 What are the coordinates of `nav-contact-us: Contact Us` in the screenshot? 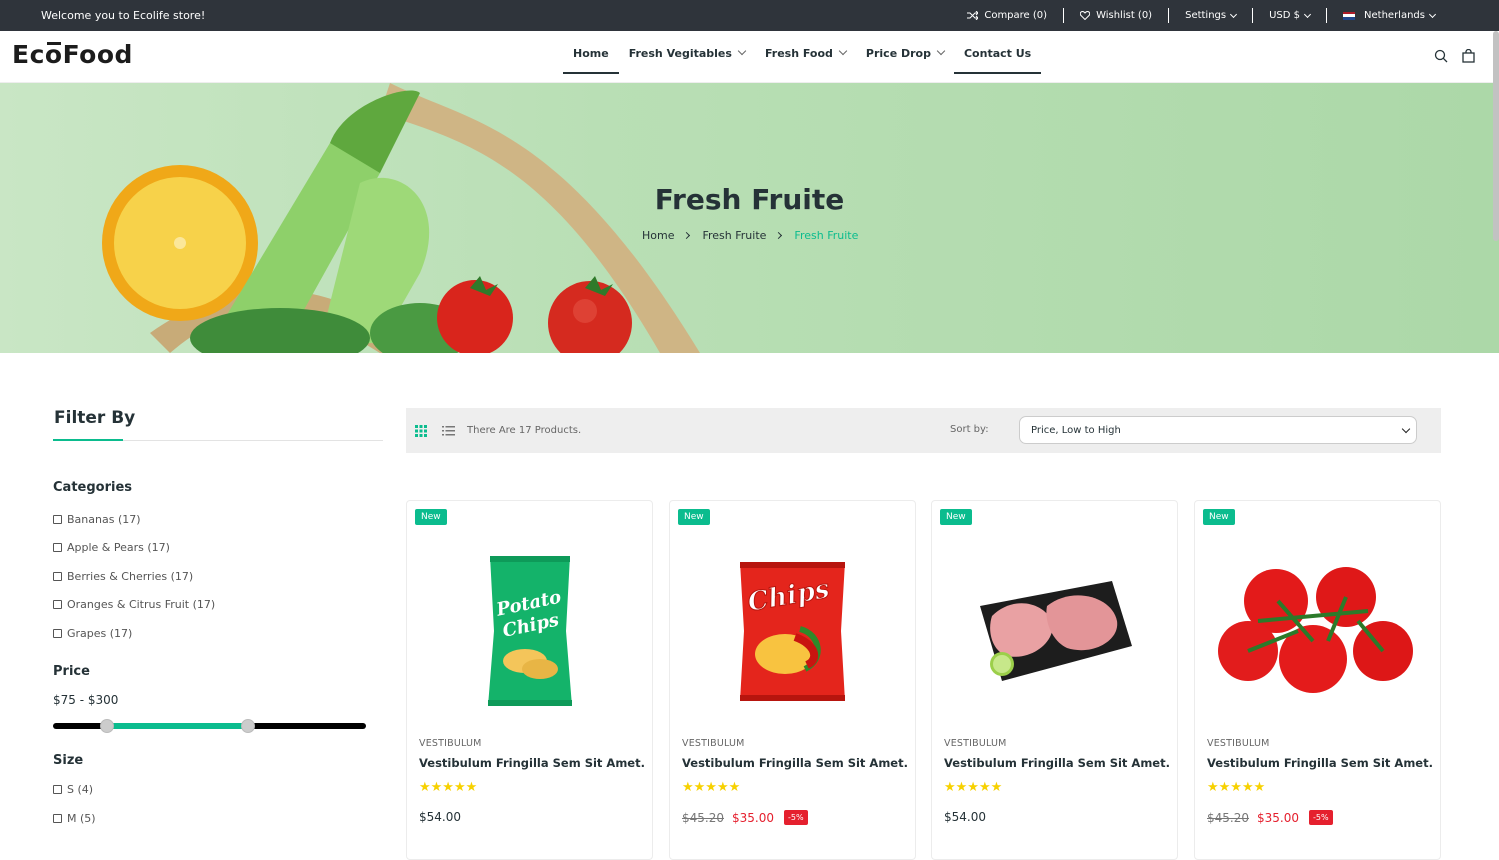 It's located at (997, 53).